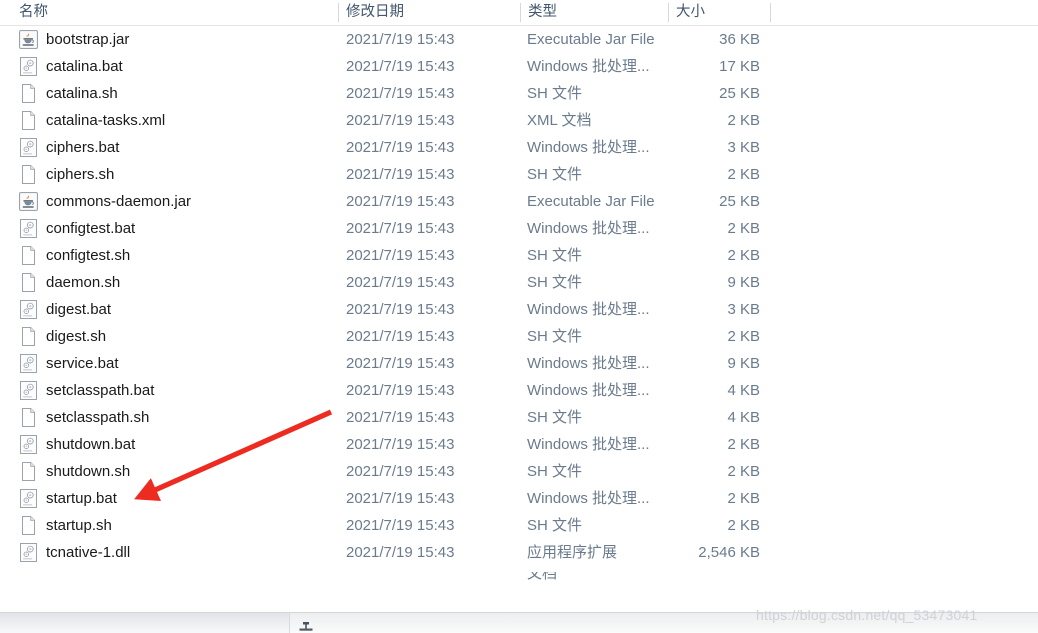 The height and width of the screenshot is (633, 1038). What do you see at coordinates (186, 255) in the screenshot?
I see `file-name: configtest.sh` at bounding box center [186, 255].